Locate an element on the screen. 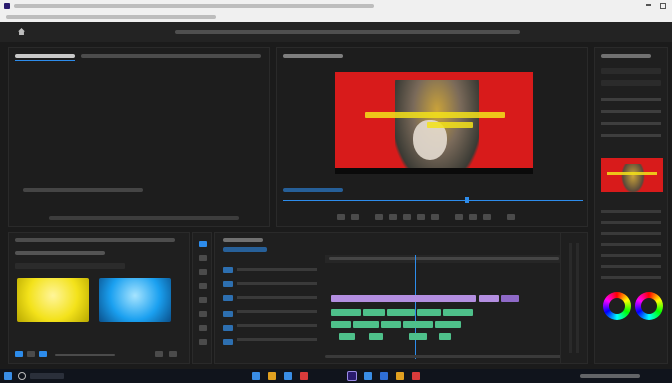 This screenshot has width=672, height=383. project-item-blue is located at coordinates (135, 300).